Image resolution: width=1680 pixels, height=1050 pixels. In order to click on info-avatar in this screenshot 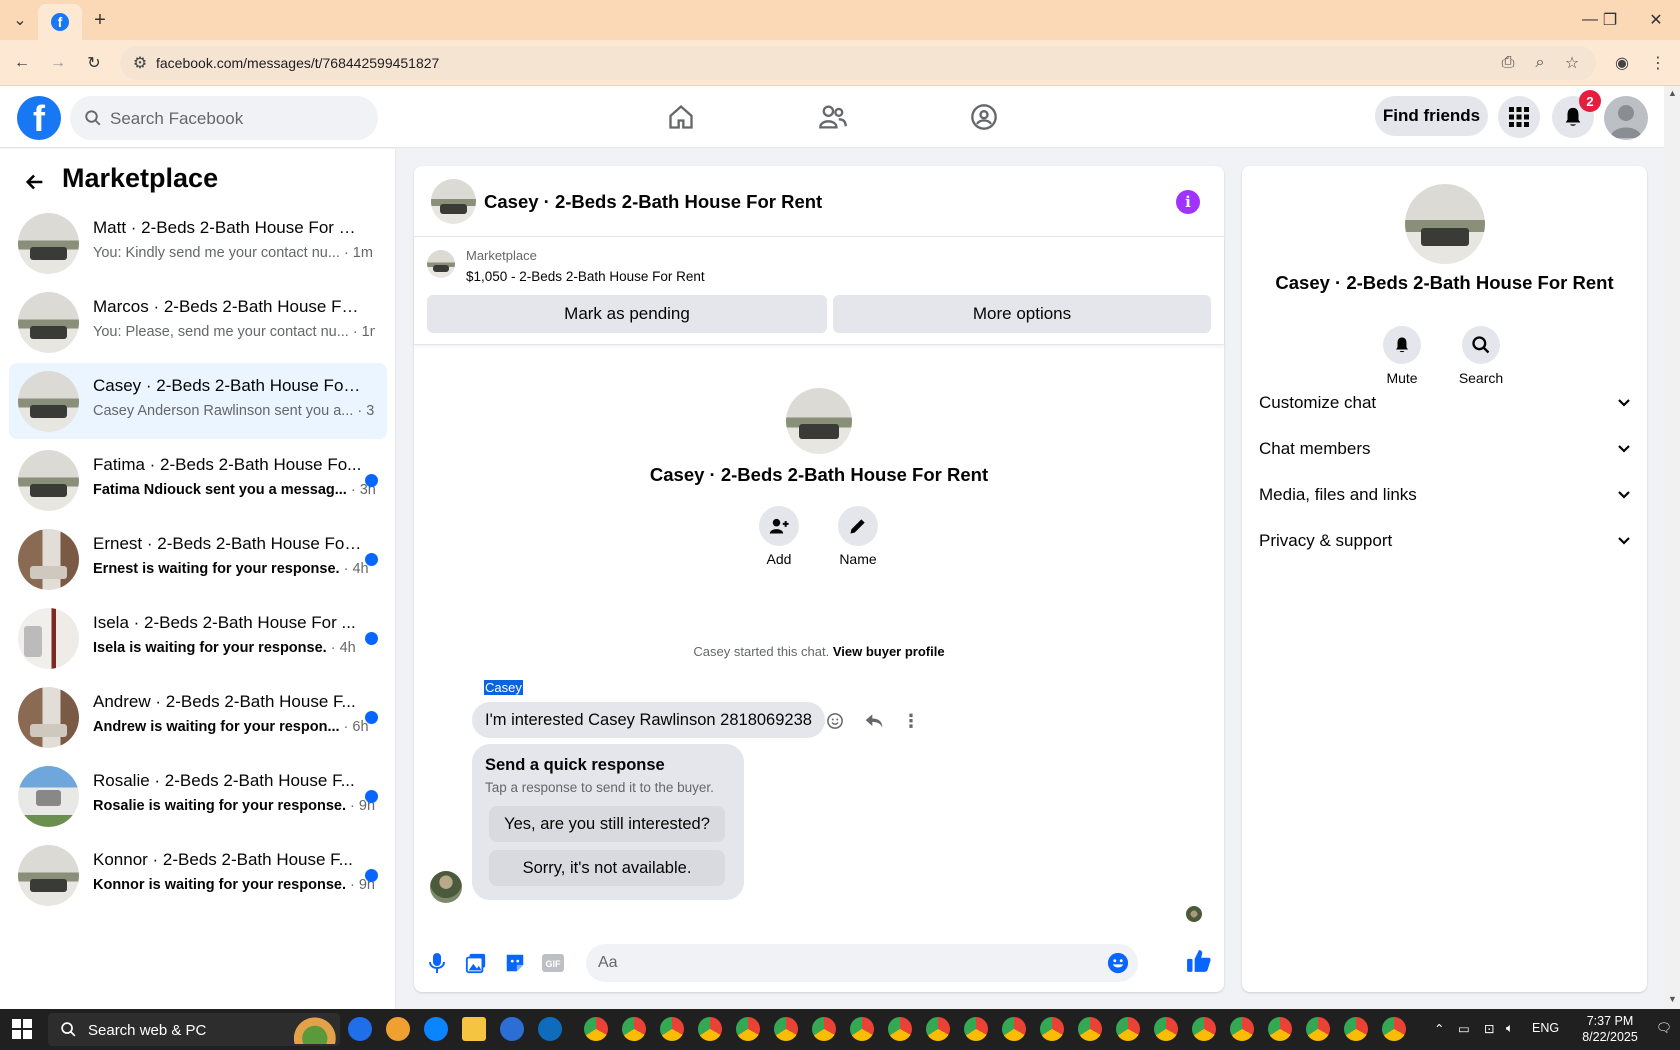, I will do `click(1445, 224)`.